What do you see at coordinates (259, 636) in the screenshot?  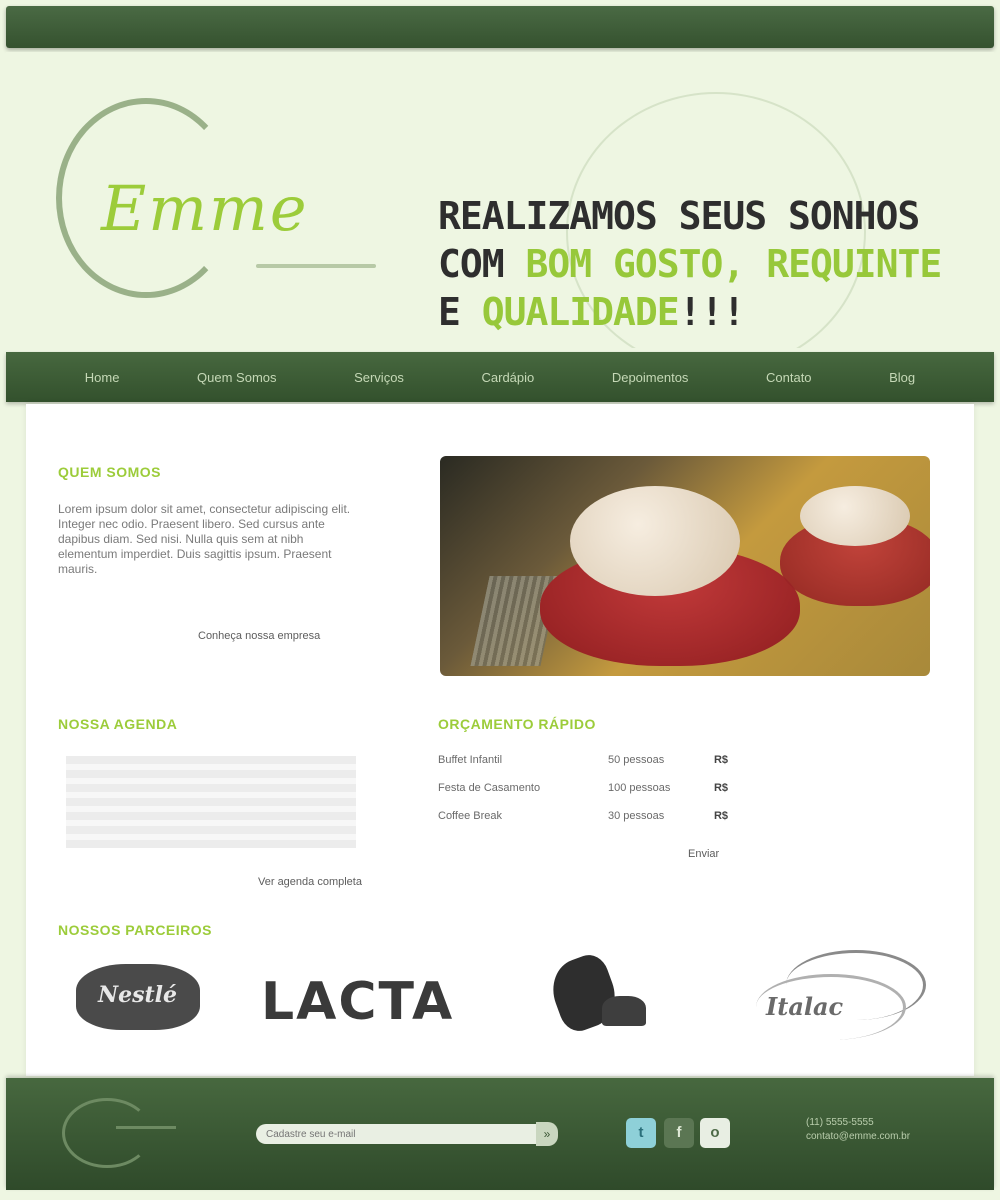 I see `about-more-link: Conheça nossa empresa` at bounding box center [259, 636].